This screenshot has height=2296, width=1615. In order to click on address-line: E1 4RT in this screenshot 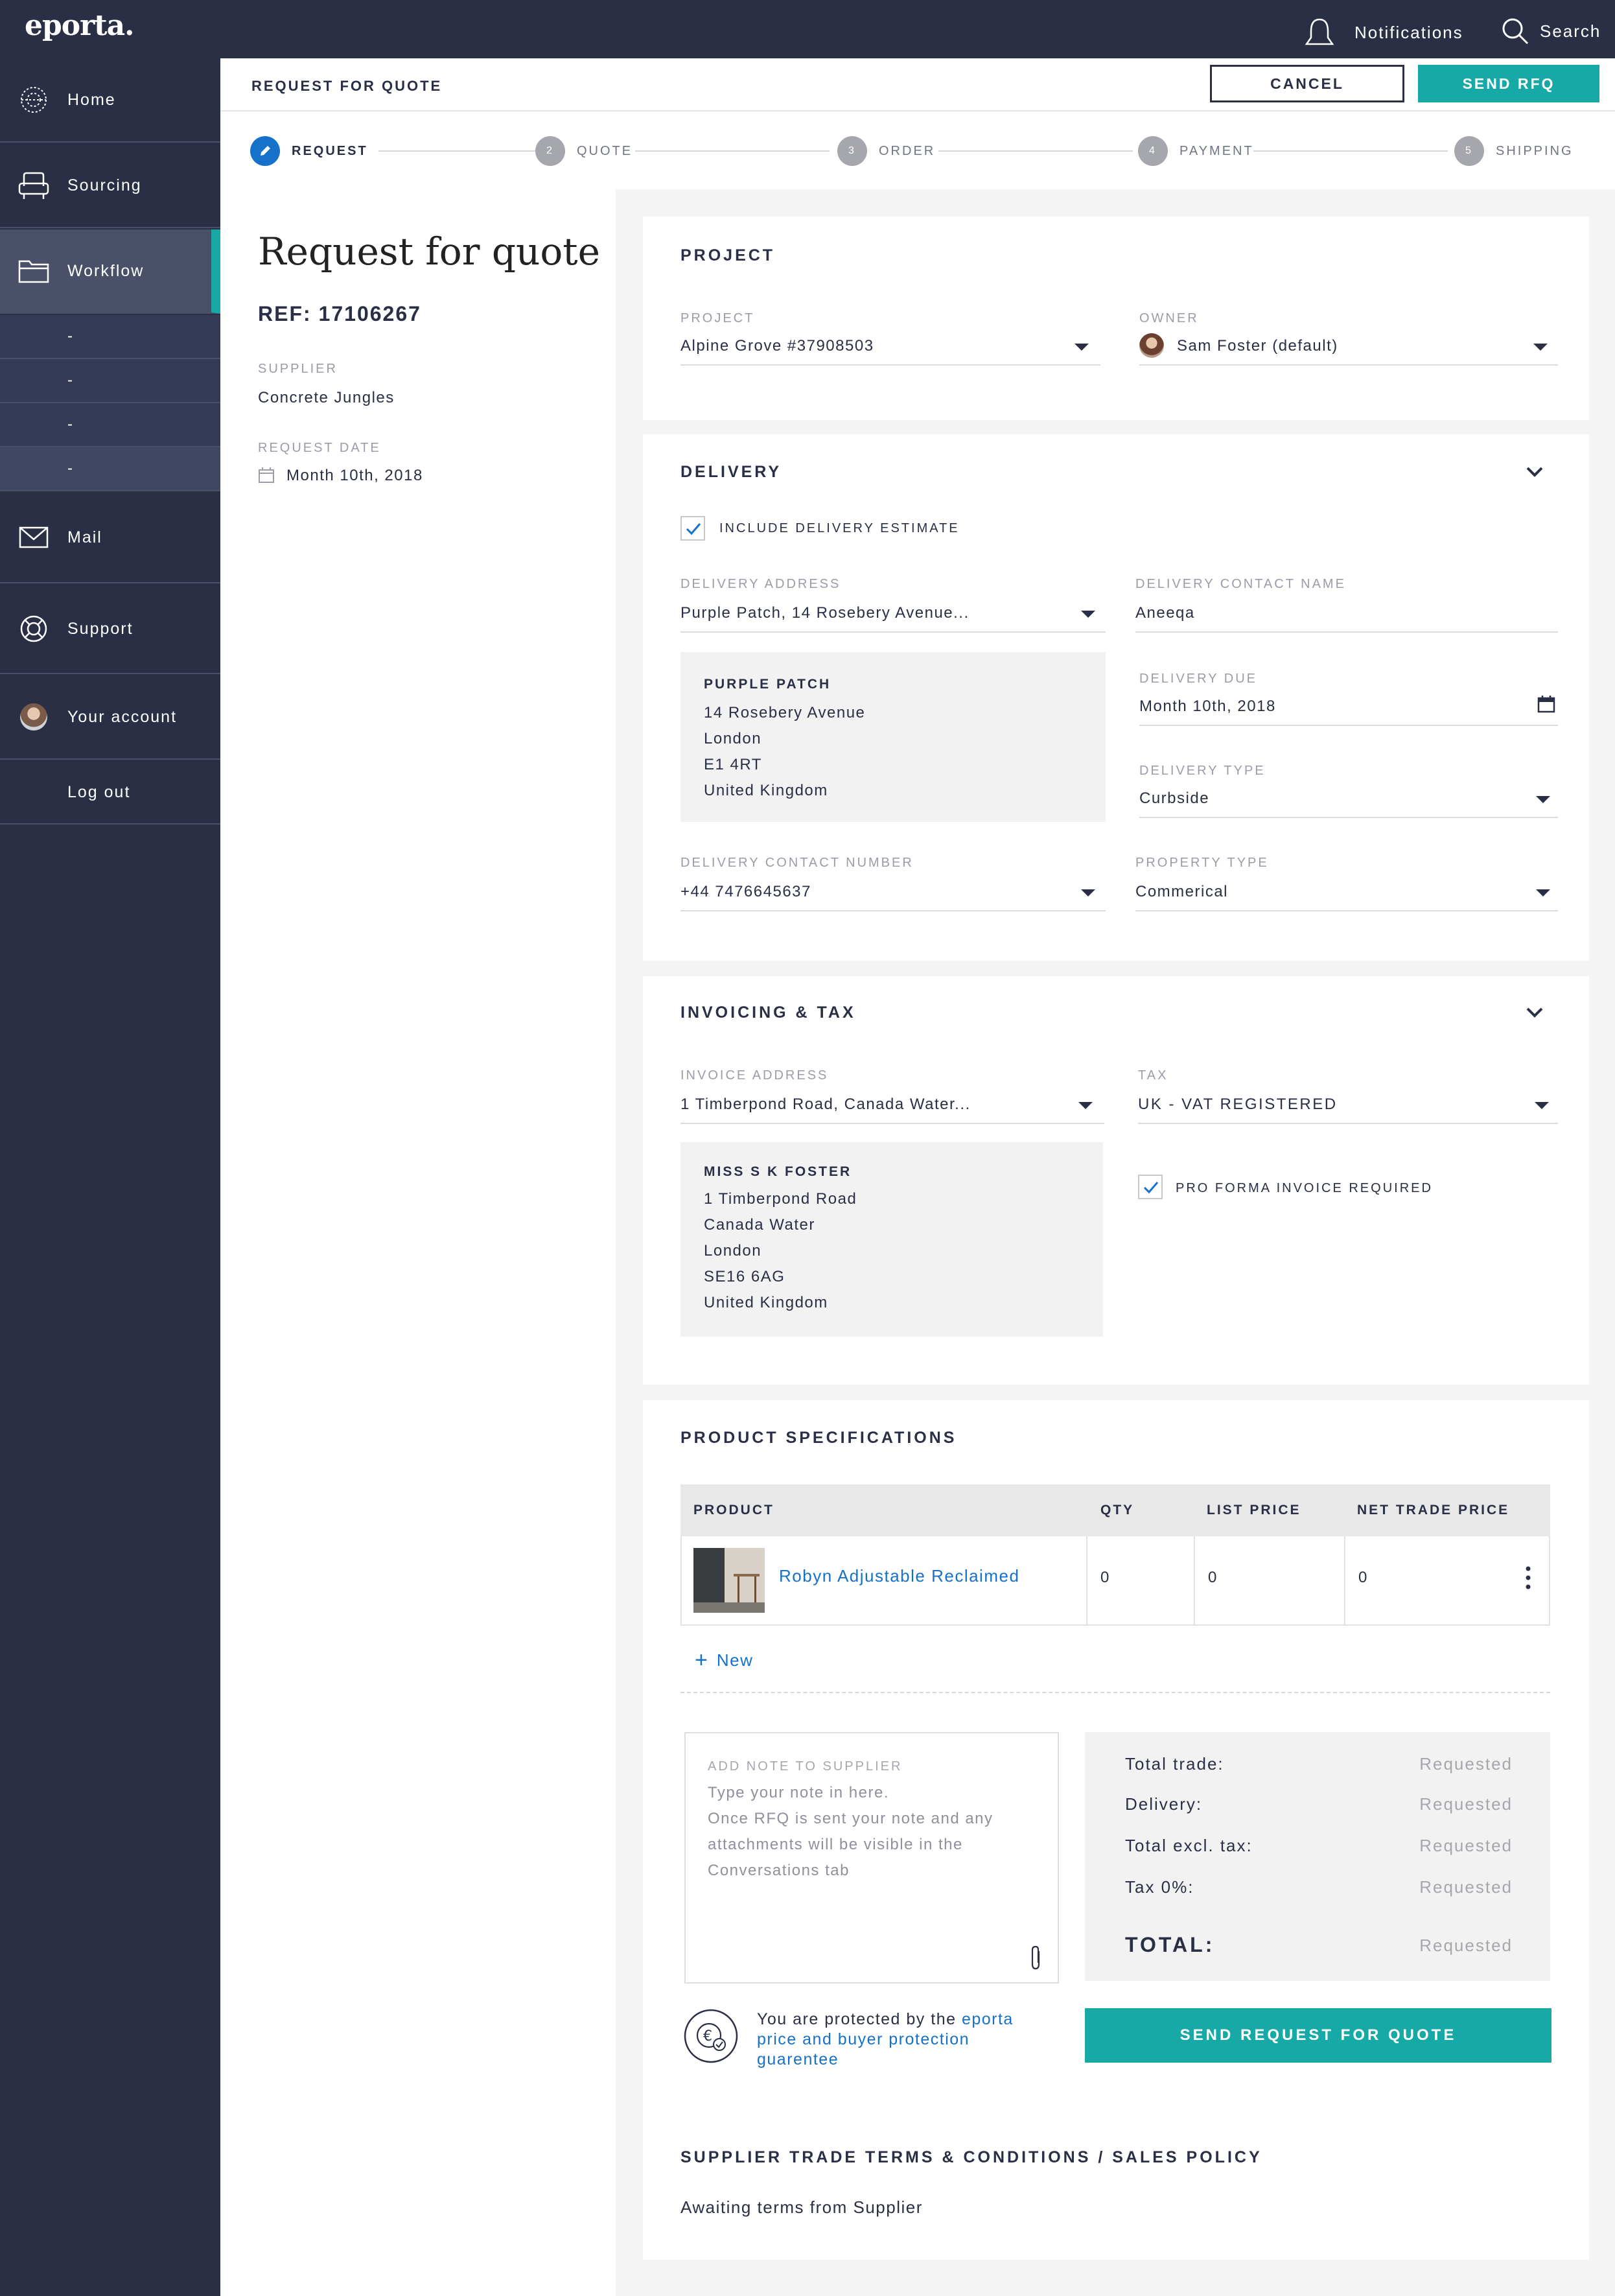, I will do `click(733, 764)`.